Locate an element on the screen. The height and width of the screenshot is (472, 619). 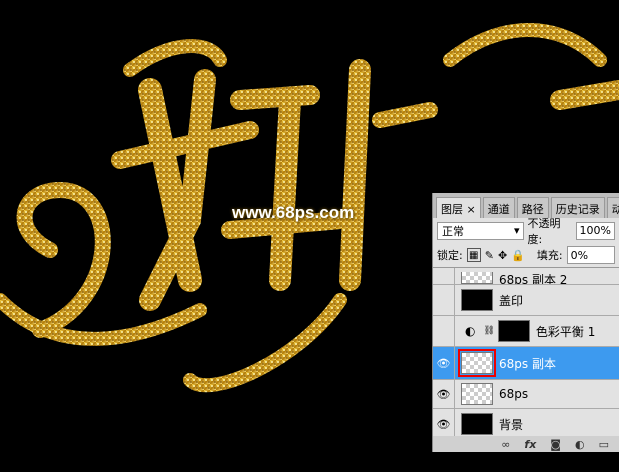
layer-name: 68ps 副本 is located at coordinates (527, 363).